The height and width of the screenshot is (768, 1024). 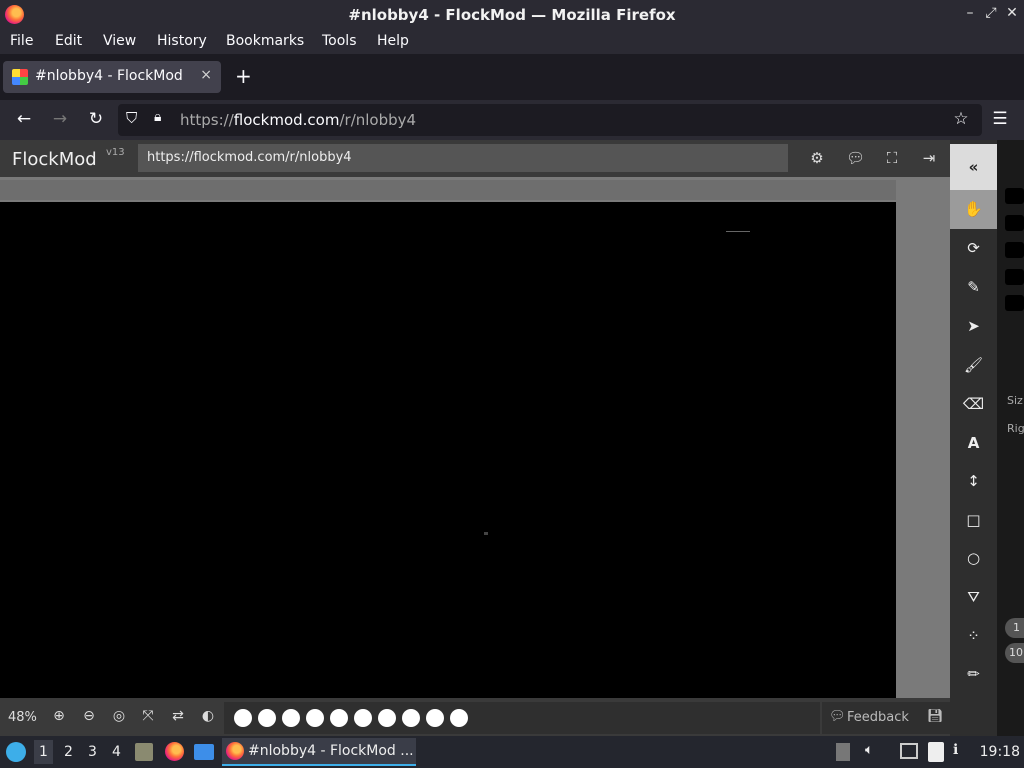 I want to click on reload-icon: ↻, so click(x=96, y=119).